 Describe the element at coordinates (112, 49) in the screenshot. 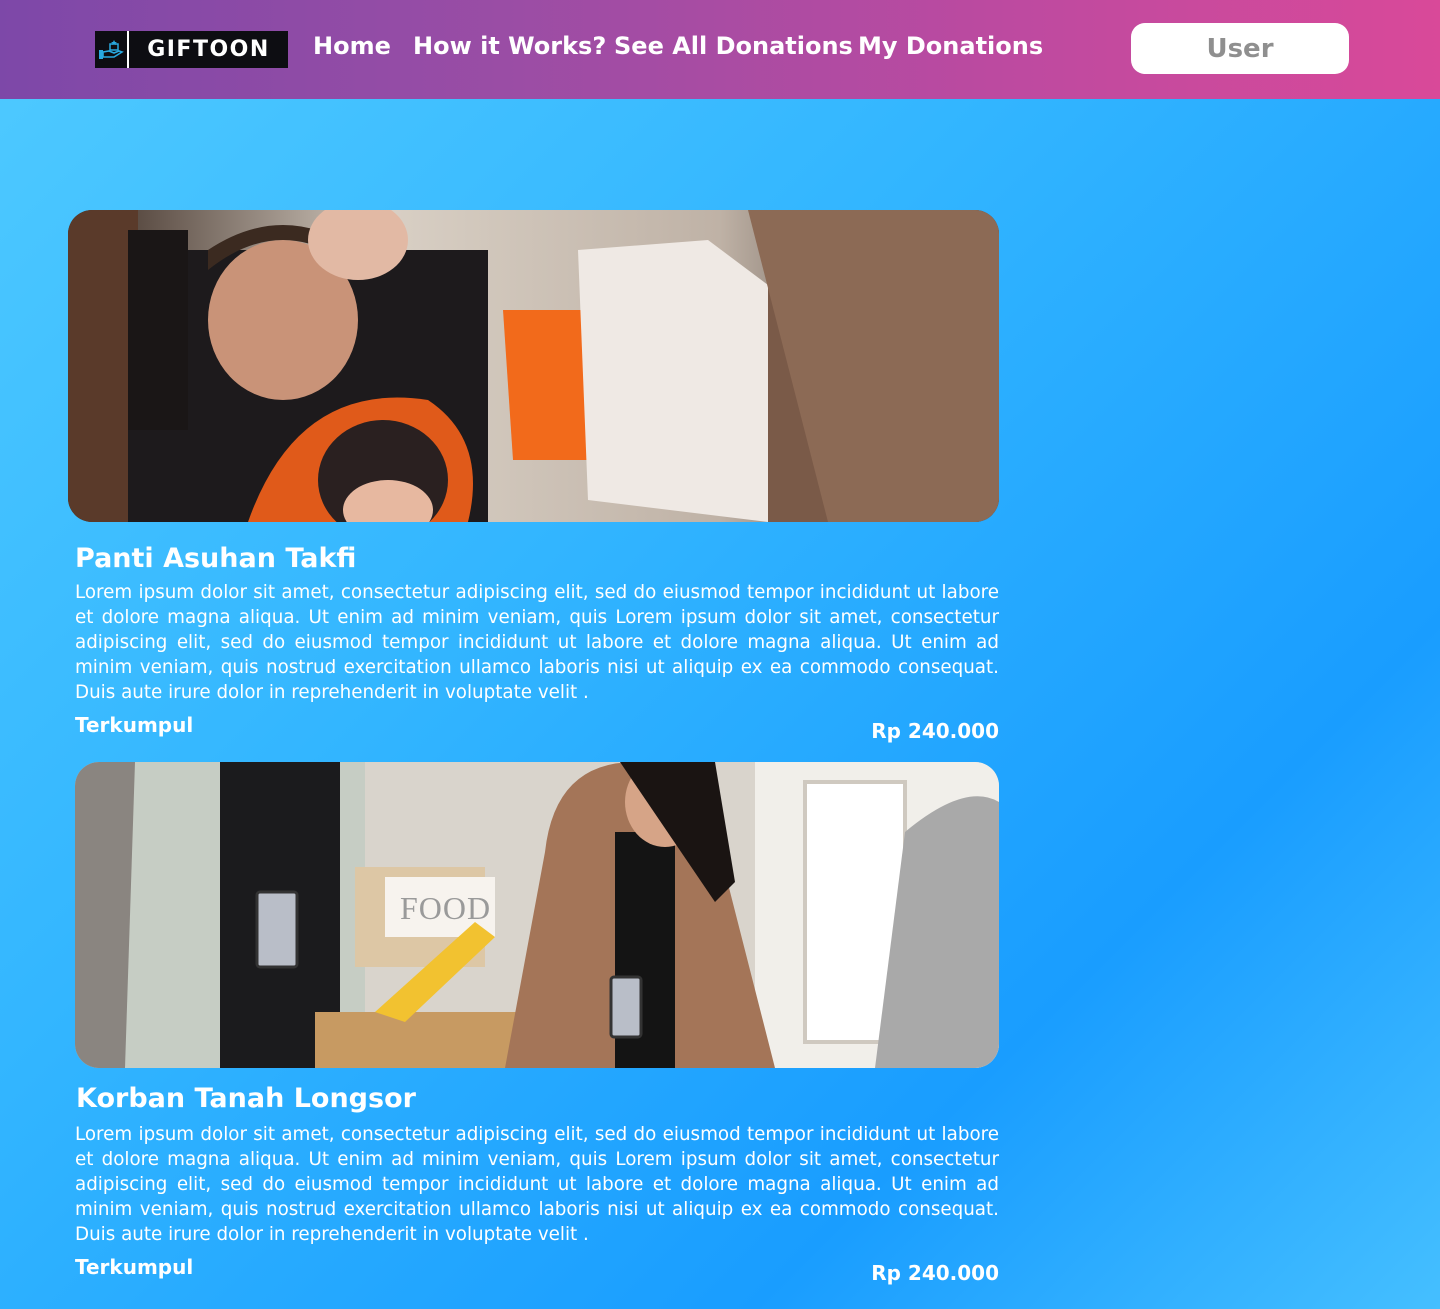

I see `donation-hand-icon` at that location.